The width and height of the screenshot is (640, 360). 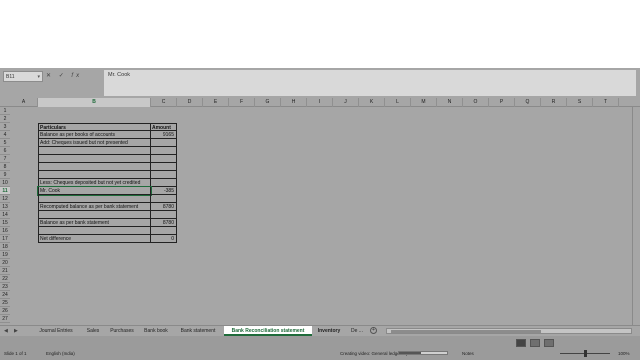 I want to click on cell-B6, so click(x=94, y=151).